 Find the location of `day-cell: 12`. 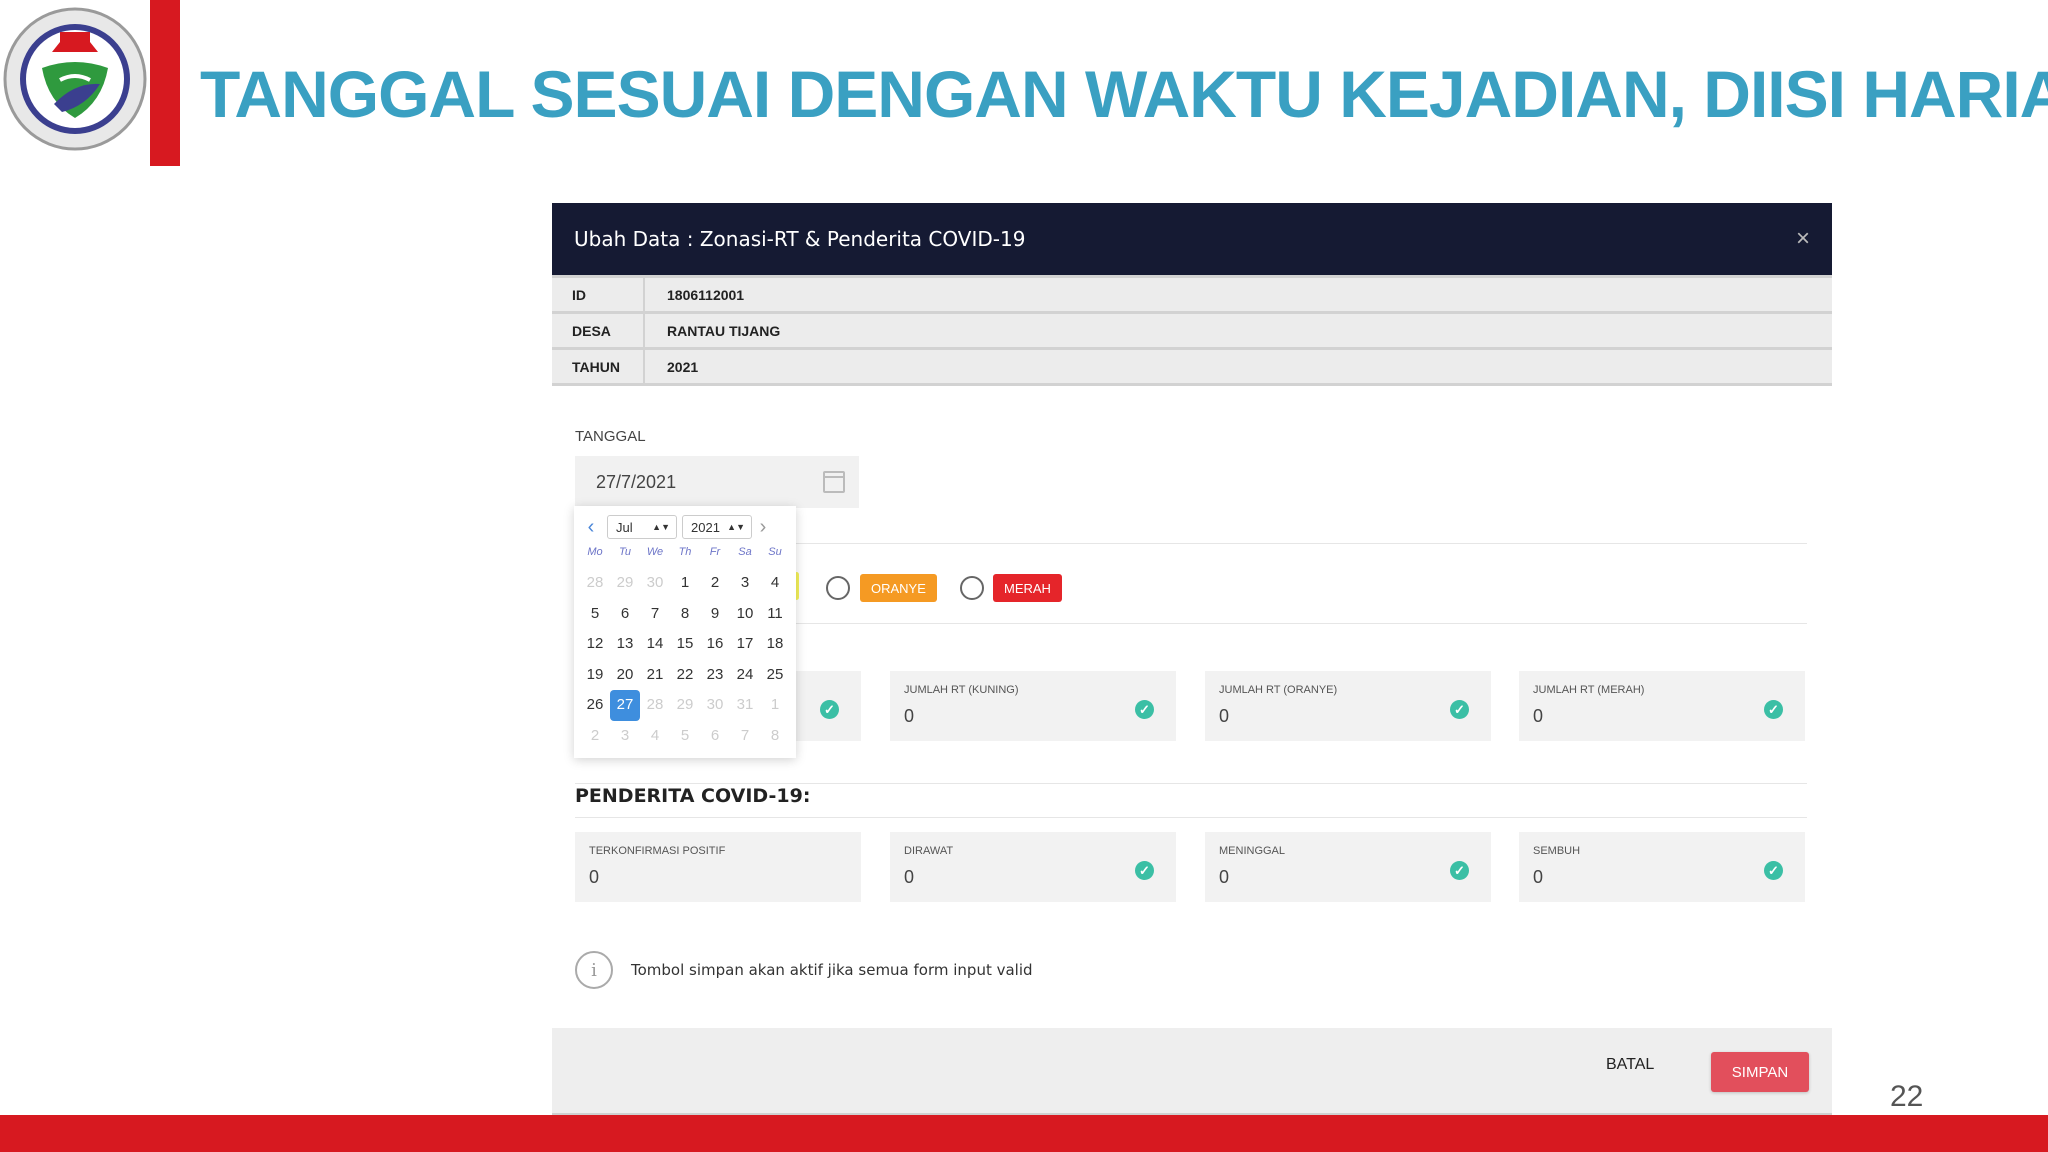

day-cell: 12 is located at coordinates (595, 644).